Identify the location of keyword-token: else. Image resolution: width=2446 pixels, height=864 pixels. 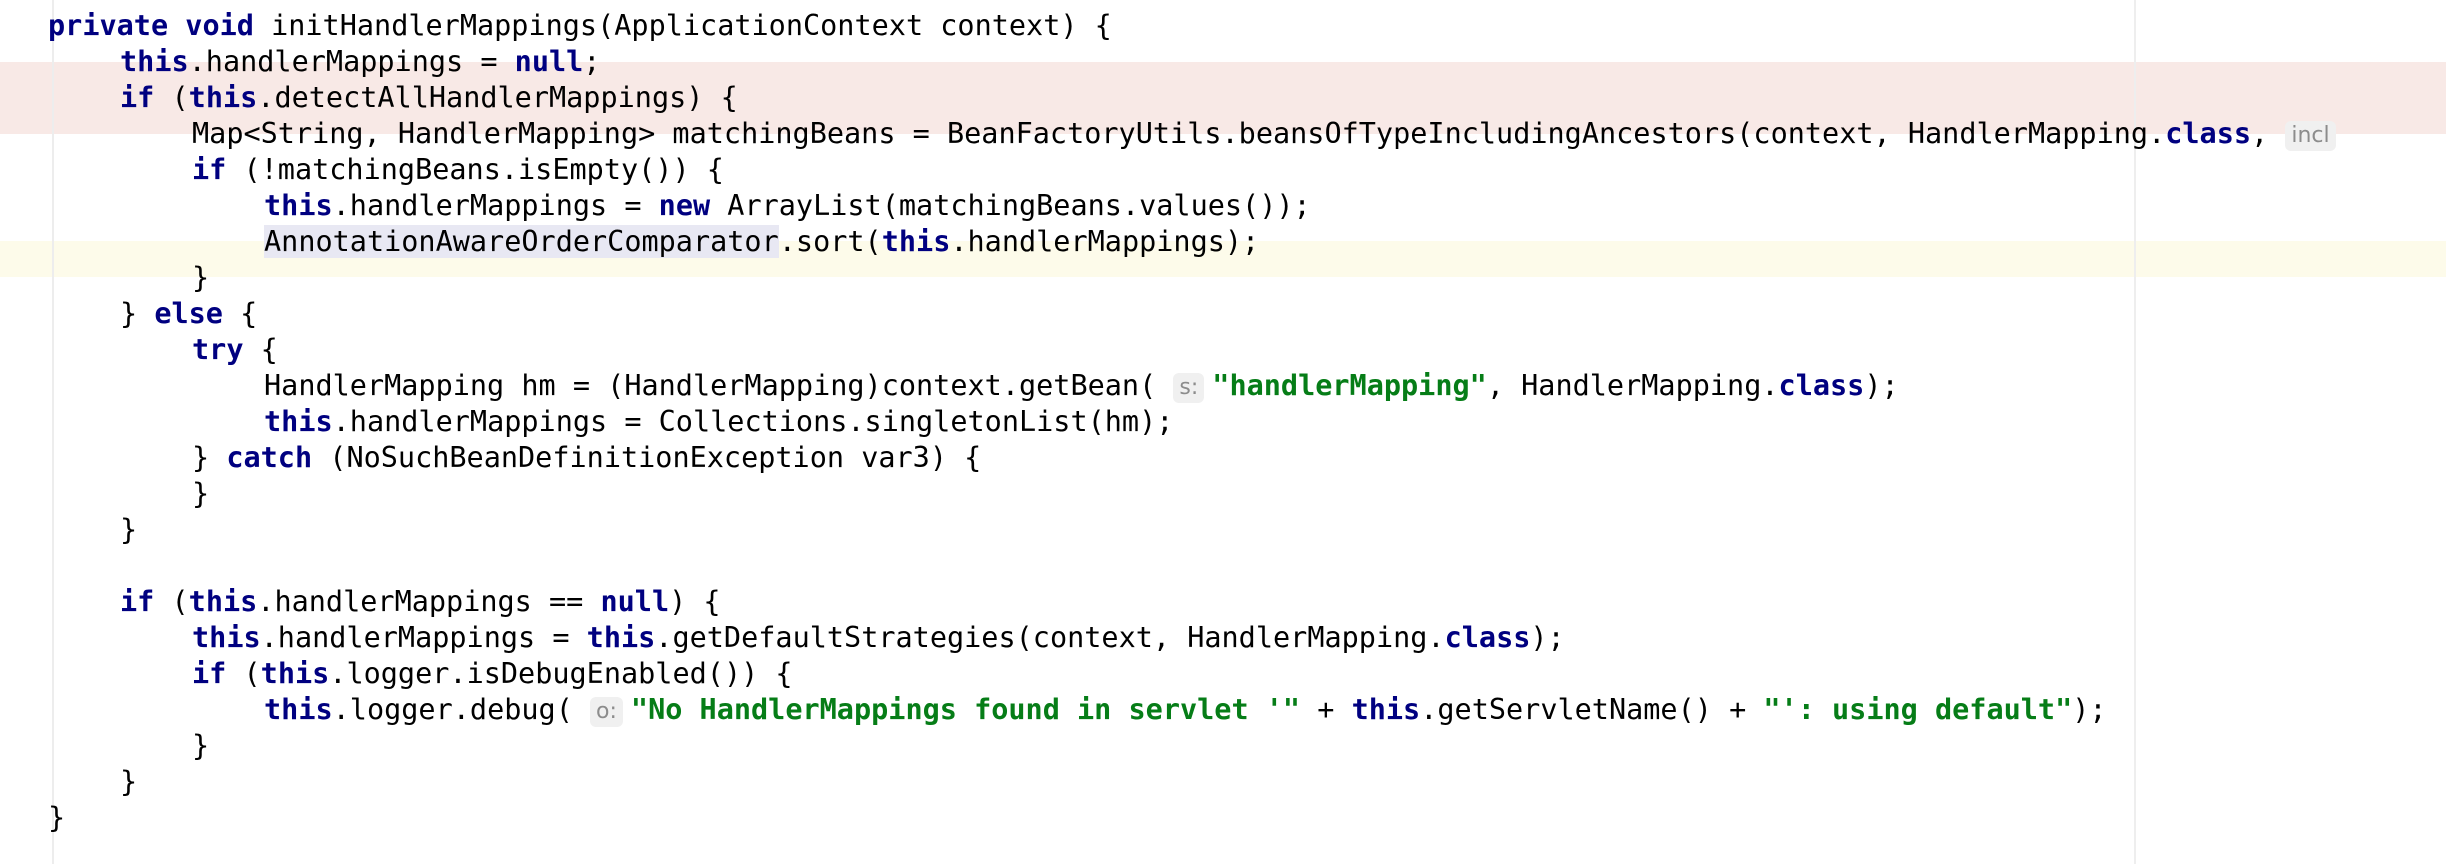
(188, 313).